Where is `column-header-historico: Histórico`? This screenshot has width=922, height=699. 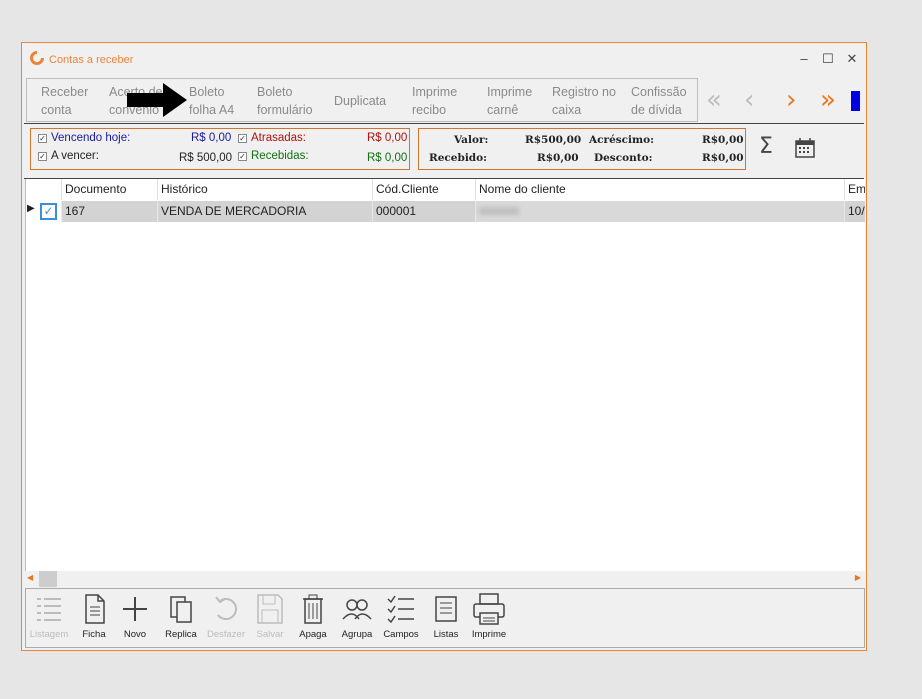 column-header-historico: Histórico is located at coordinates (265, 189).